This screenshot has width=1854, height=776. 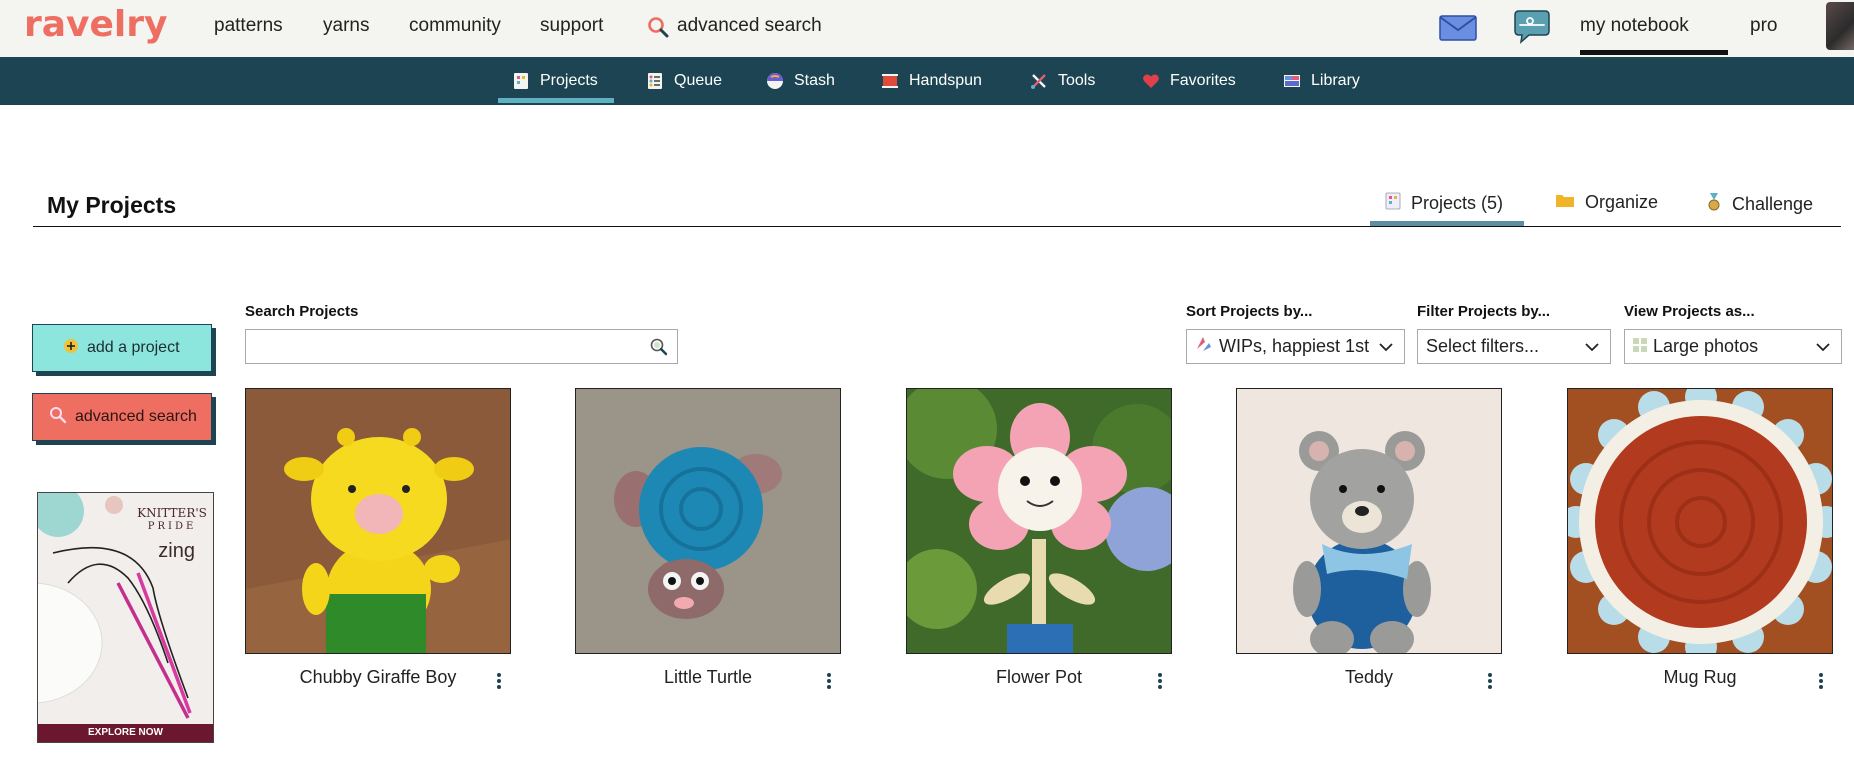 I want to click on subnav-item-favorites: Favorites, so click(x=1189, y=81).